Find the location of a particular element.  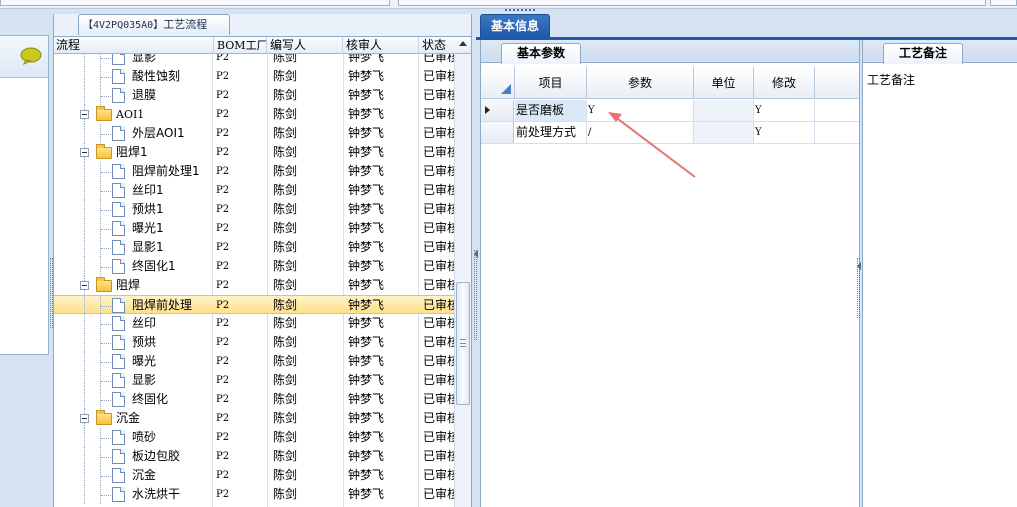

tree-node-label: 外层AOI1 is located at coordinates (158, 133).